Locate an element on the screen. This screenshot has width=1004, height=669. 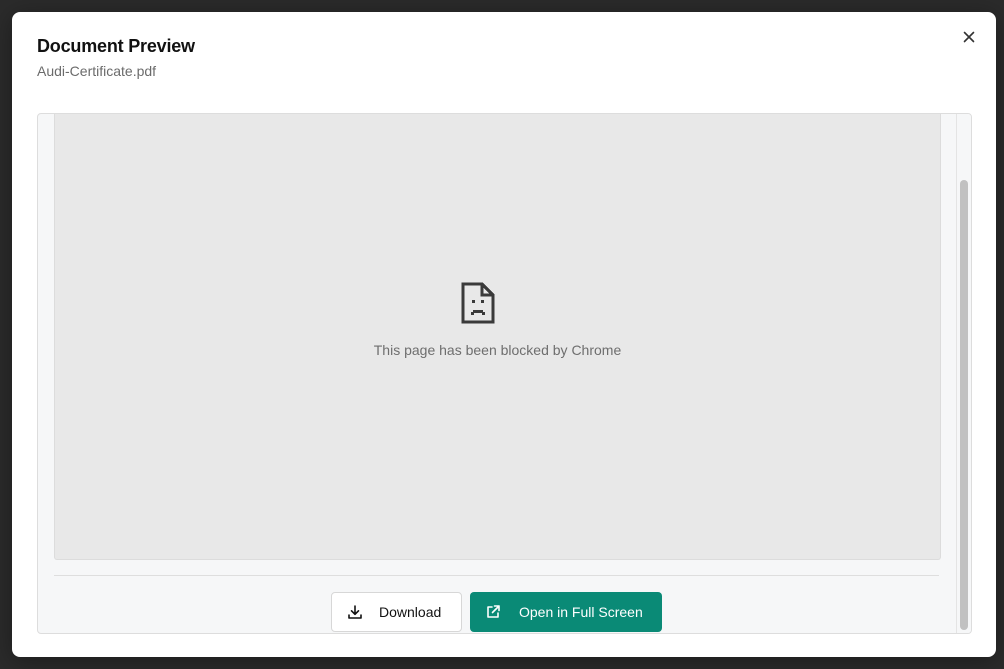
open-fullscreen-label: Open in Full Screen is located at coordinates (581, 612).